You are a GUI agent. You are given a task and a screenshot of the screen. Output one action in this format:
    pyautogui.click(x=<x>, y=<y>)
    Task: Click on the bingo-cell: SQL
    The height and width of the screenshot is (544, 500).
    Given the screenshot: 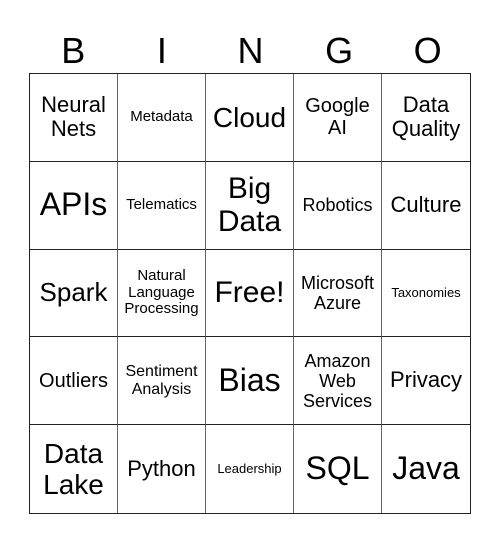 What is the action you would take?
    pyautogui.click(x=338, y=469)
    